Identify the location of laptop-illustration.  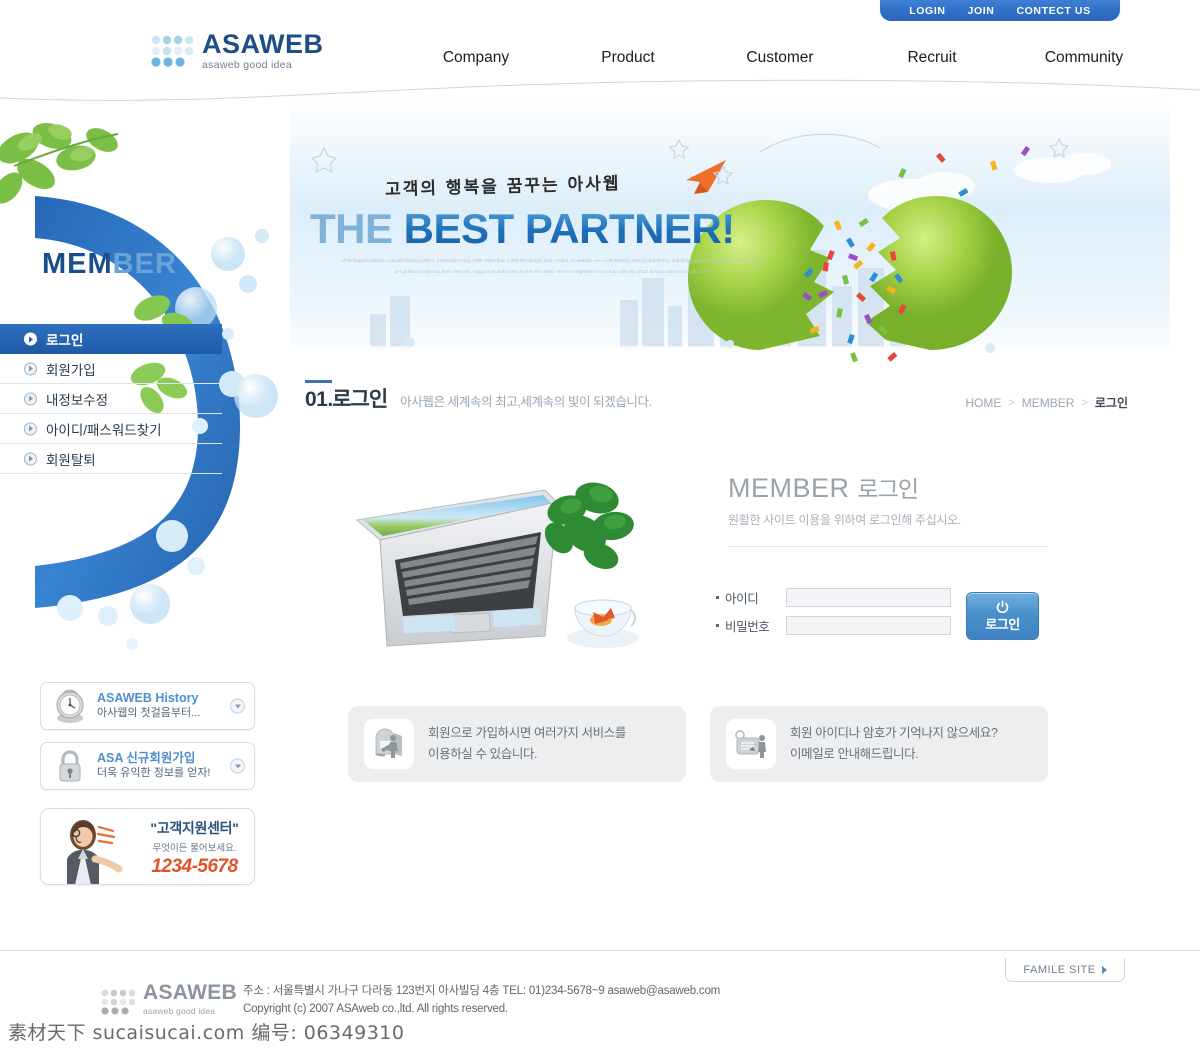
(505, 565).